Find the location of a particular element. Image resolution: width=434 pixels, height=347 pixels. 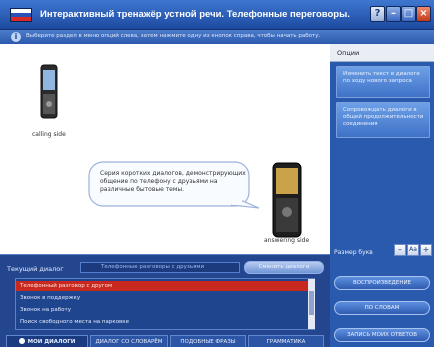

calling-side-label: calling side is located at coordinates (49, 134).